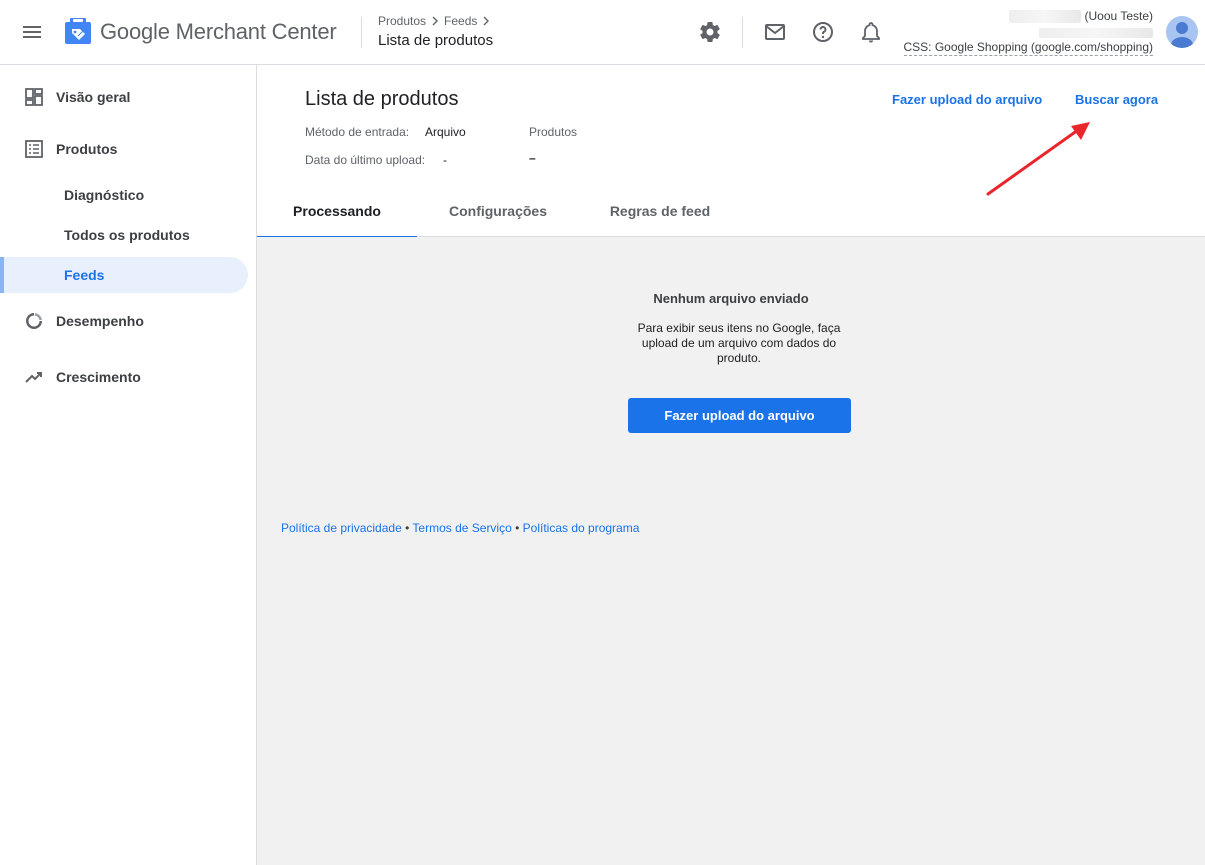 This screenshot has width=1205, height=865. What do you see at coordinates (365, 160) in the screenshot?
I see `last-upload-label: Data do último upload:` at bounding box center [365, 160].